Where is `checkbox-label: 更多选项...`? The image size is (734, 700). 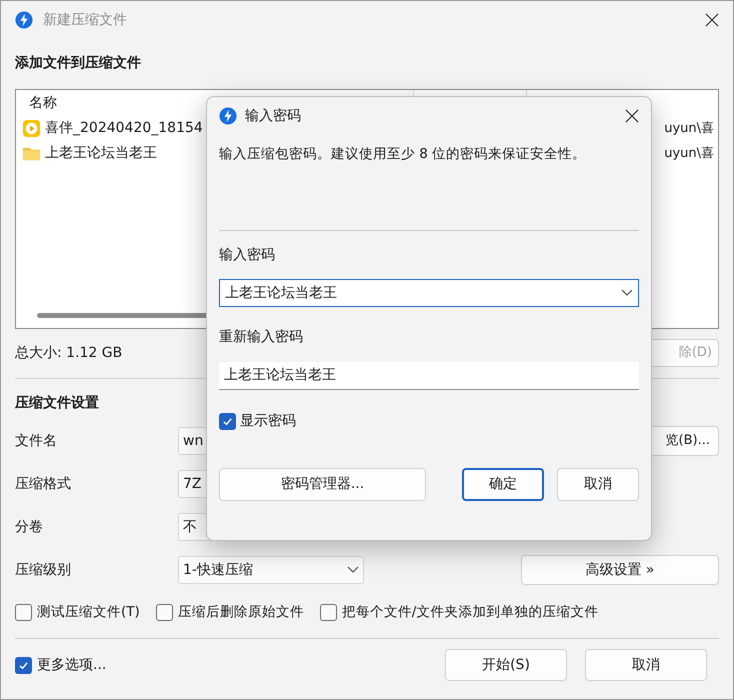 checkbox-label: 更多选项... is located at coordinates (71, 665).